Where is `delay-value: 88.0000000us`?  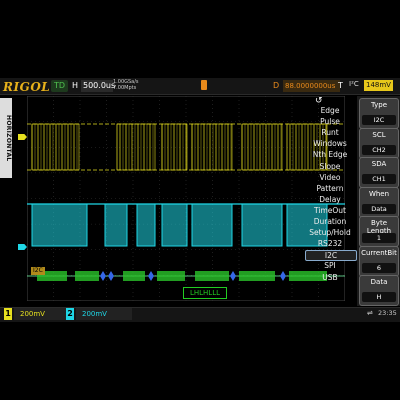
delay-value: 88.0000000us is located at coordinates (311, 86).